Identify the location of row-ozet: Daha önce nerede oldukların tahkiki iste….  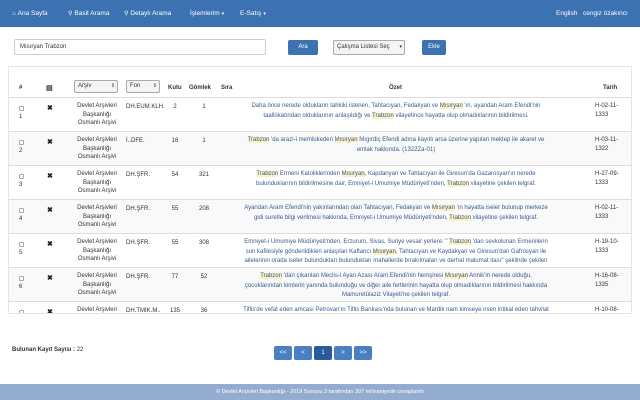
(396, 111).